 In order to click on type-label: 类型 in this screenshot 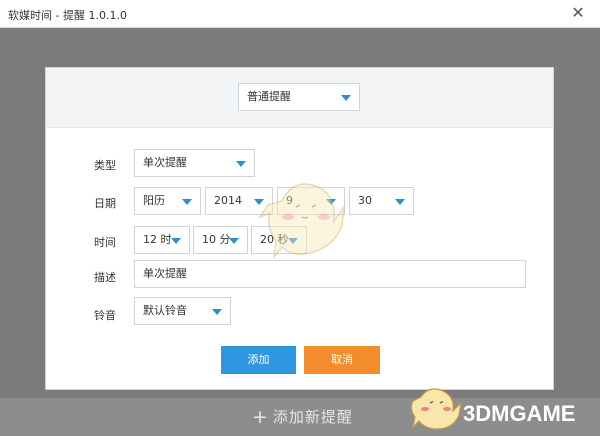, I will do `click(105, 165)`.